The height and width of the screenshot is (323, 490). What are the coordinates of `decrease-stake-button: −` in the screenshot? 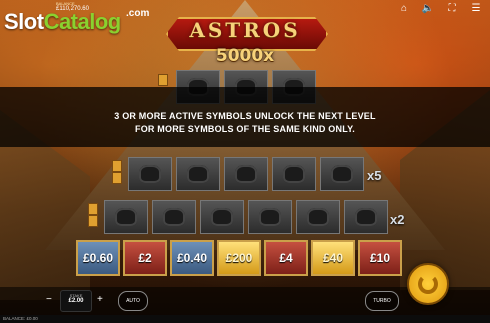 It's located at (49, 299).